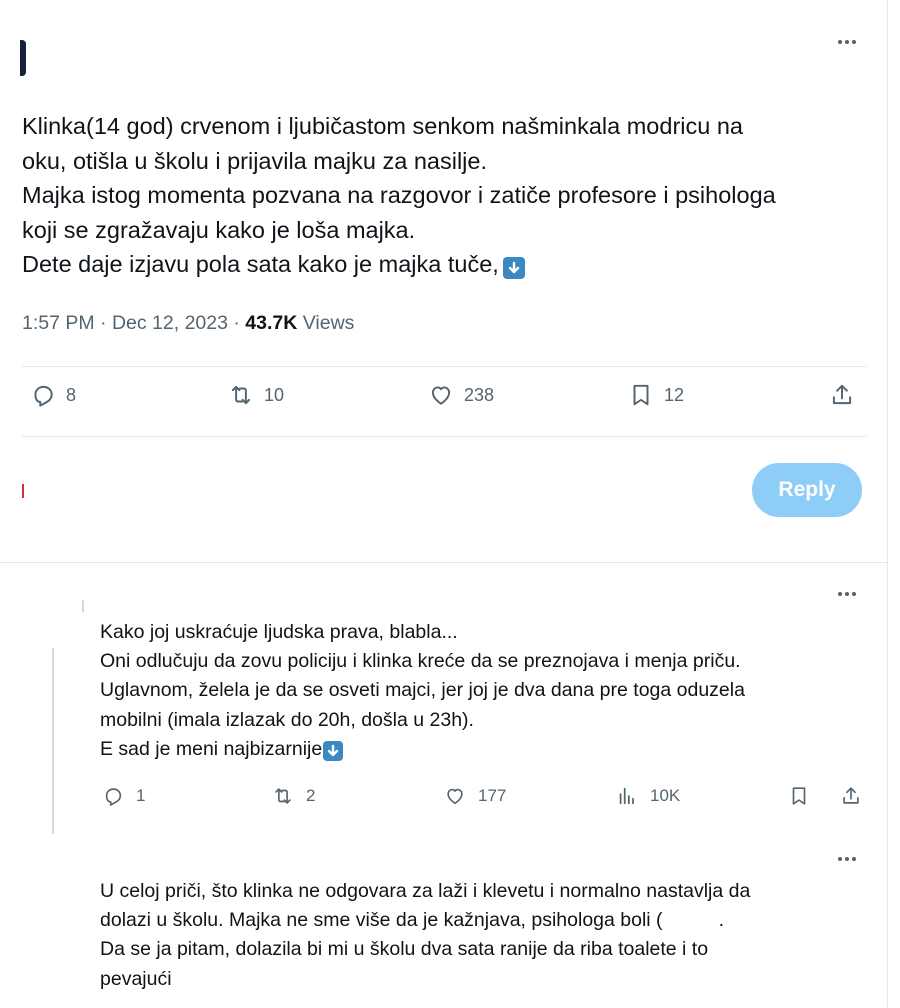  What do you see at coordinates (648, 796) in the screenshot?
I see `views-action: 10K` at bounding box center [648, 796].